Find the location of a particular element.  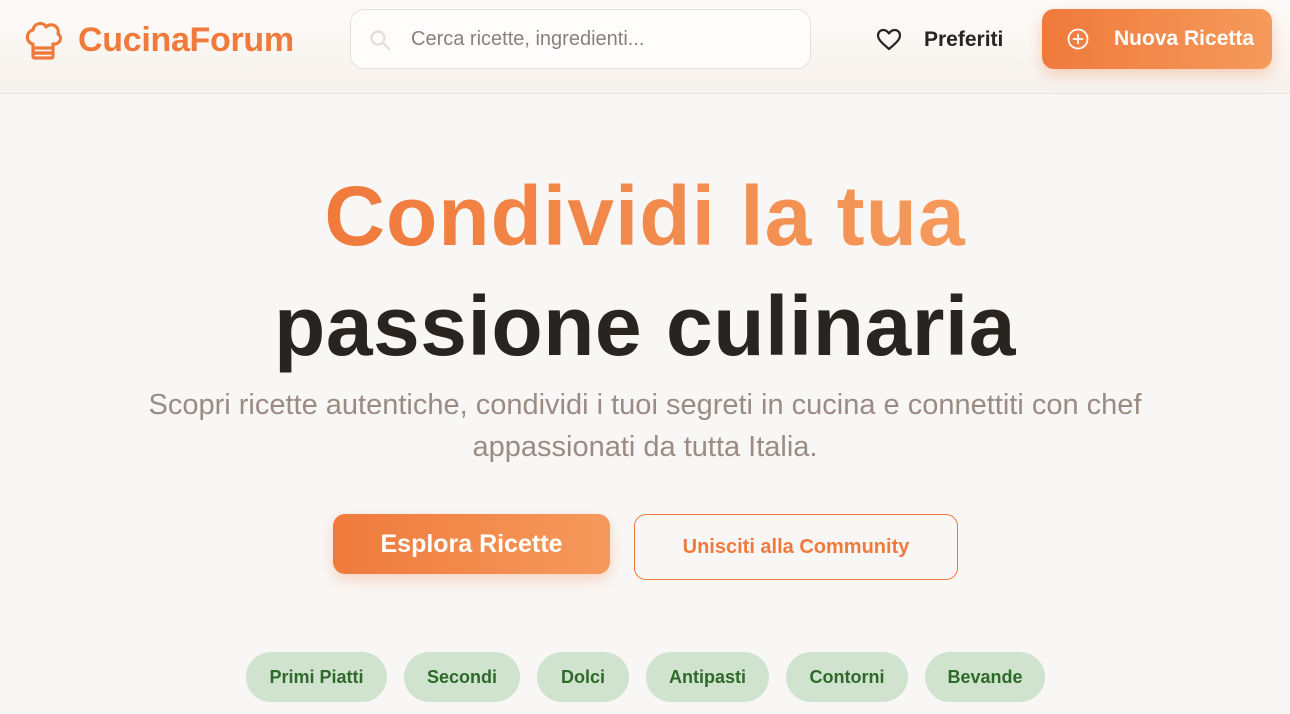

new-recipe-button: Nuova Ricetta is located at coordinates (1157, 39).